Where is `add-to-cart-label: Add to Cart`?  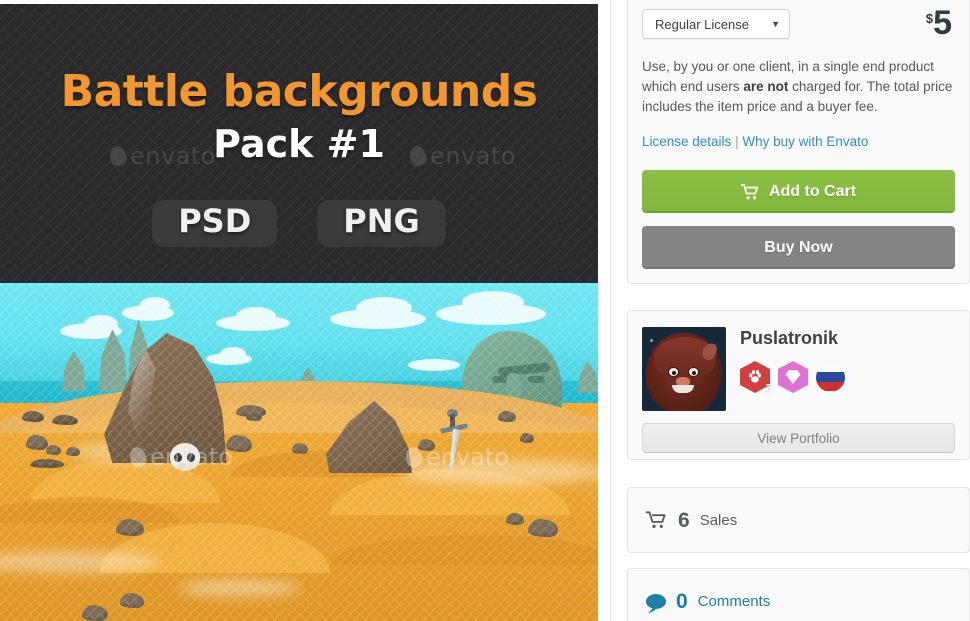
add-to-cart-label: Add to Cart is located at coordinates (812, 191).